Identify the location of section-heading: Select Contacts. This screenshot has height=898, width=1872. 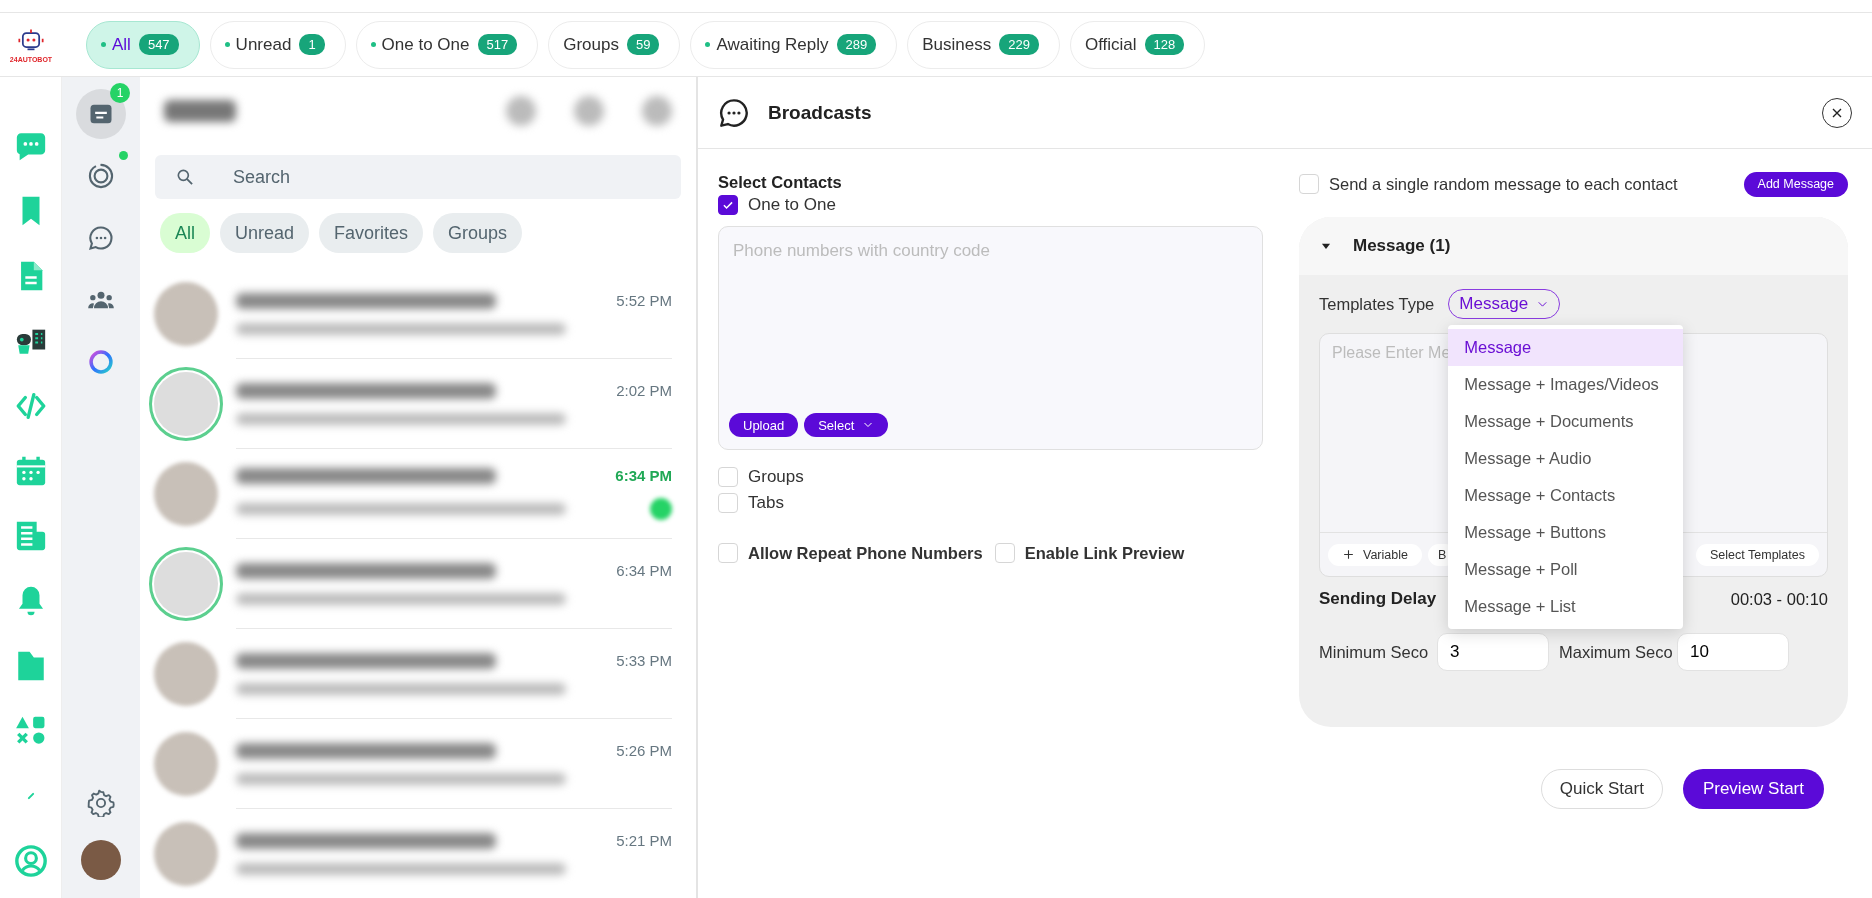
(780, 182).